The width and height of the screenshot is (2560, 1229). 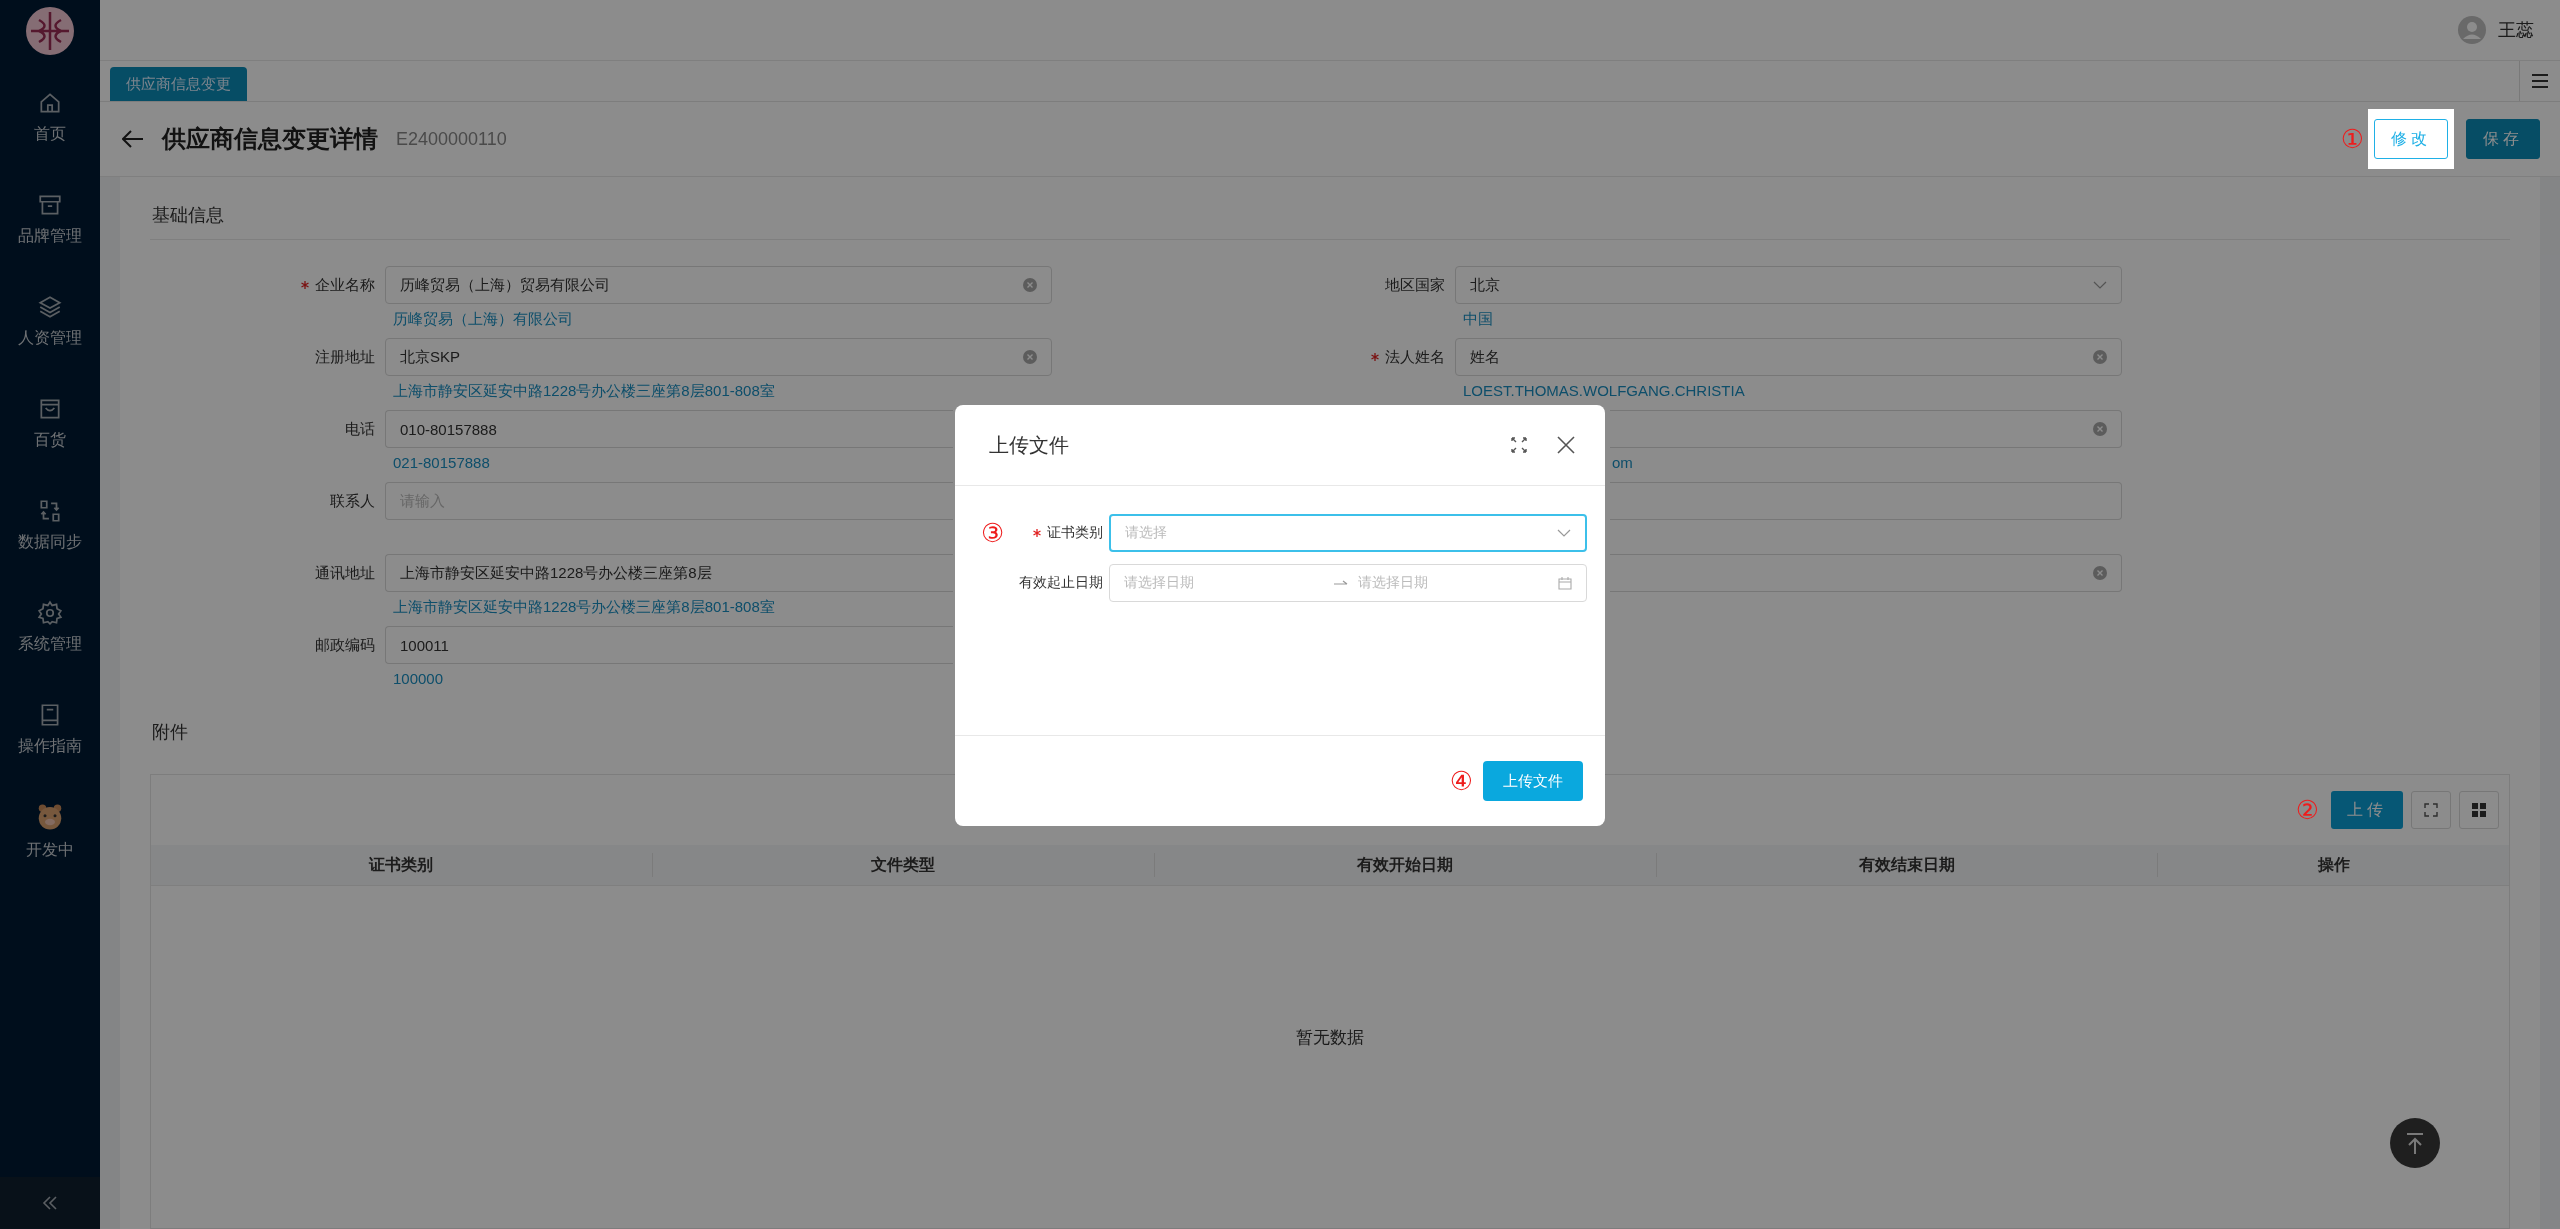 What do you see at coordinates (2503, 139) in the screenshot?
I see `save-button: 保存` at bounding box center [2503, 139].